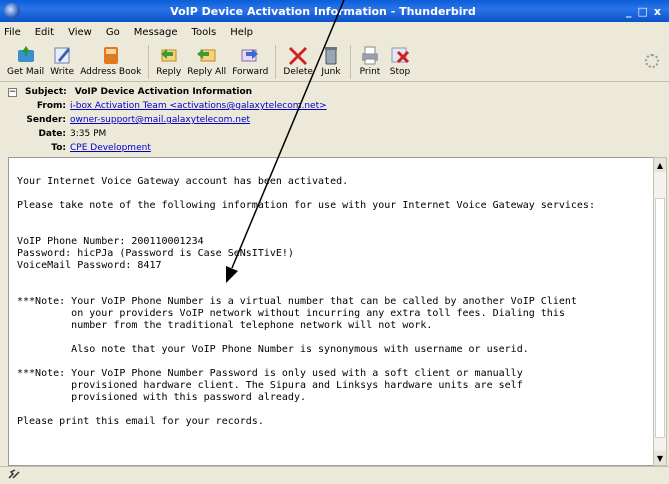  What do you see at coordinates (652, 61) in the screenshot?
I see `activity-throbber-icon` at bounding box center [652, 61].